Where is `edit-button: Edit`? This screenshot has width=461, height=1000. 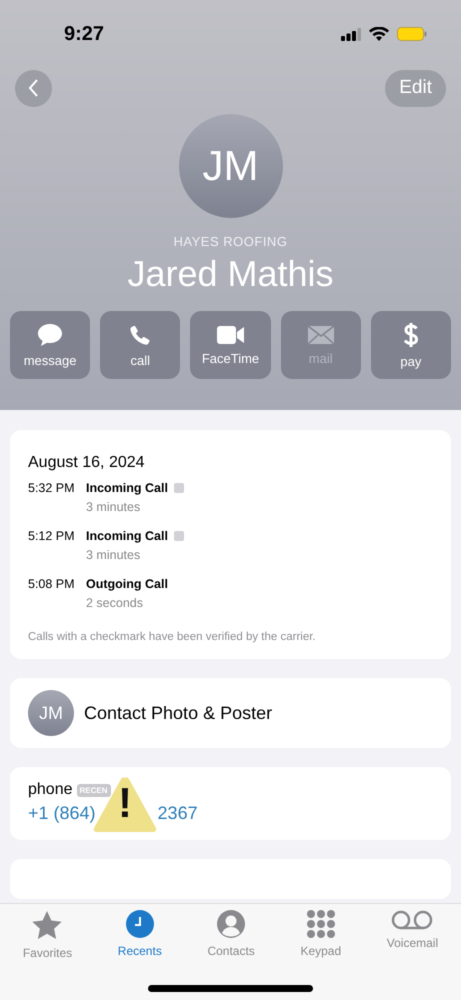 edit-button: Edit is located at coordinates (415, 88).